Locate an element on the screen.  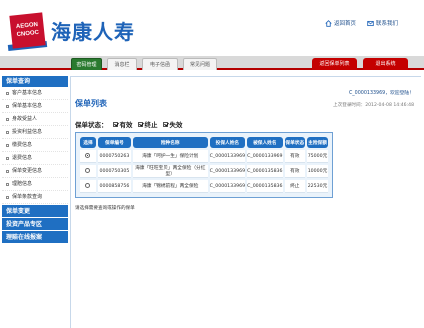
filter-active-checkbox: 有效 is located at coordinates (122, 124).